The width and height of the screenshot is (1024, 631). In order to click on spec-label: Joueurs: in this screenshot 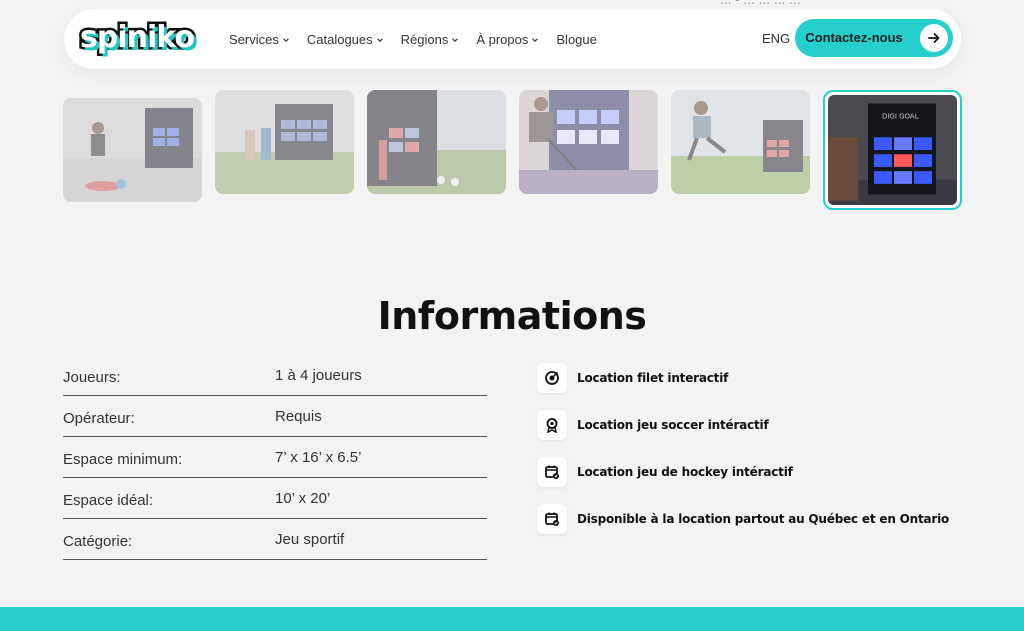, I will do `click(92, 377)`.